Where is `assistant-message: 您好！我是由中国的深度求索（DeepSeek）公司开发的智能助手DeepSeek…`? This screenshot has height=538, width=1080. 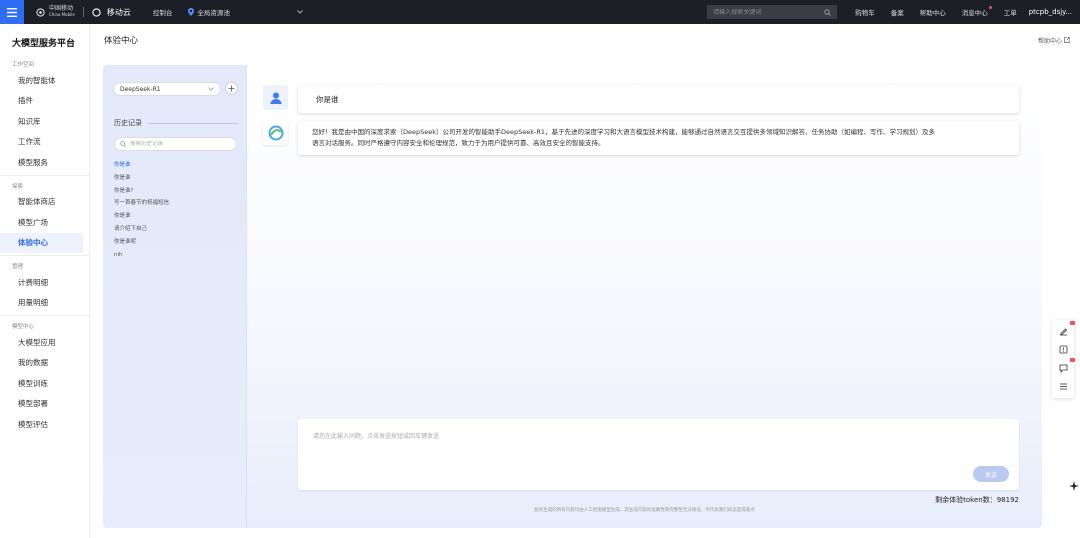 assistant-message: 您好！我是由中国的深度求索（DeepSeek）公司开发的智能助手DeepSeek… is located at coordinates (658, 138).